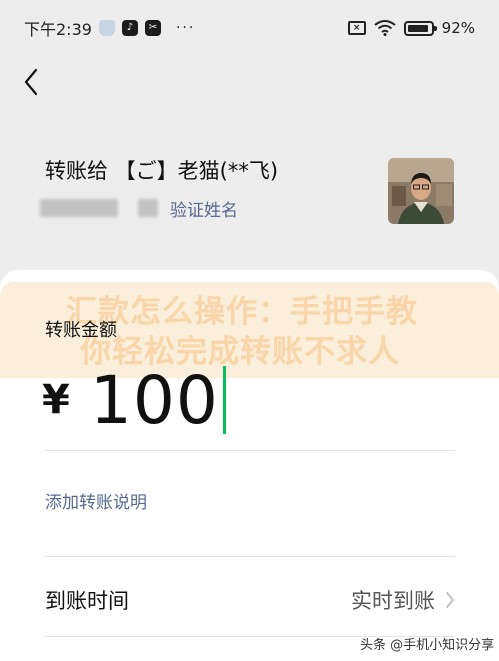 The image size is (499, 661). Describe the element at coordinates (393, 601) in the screenshot. I see `arrival-time-value: 实时到账` at that location.